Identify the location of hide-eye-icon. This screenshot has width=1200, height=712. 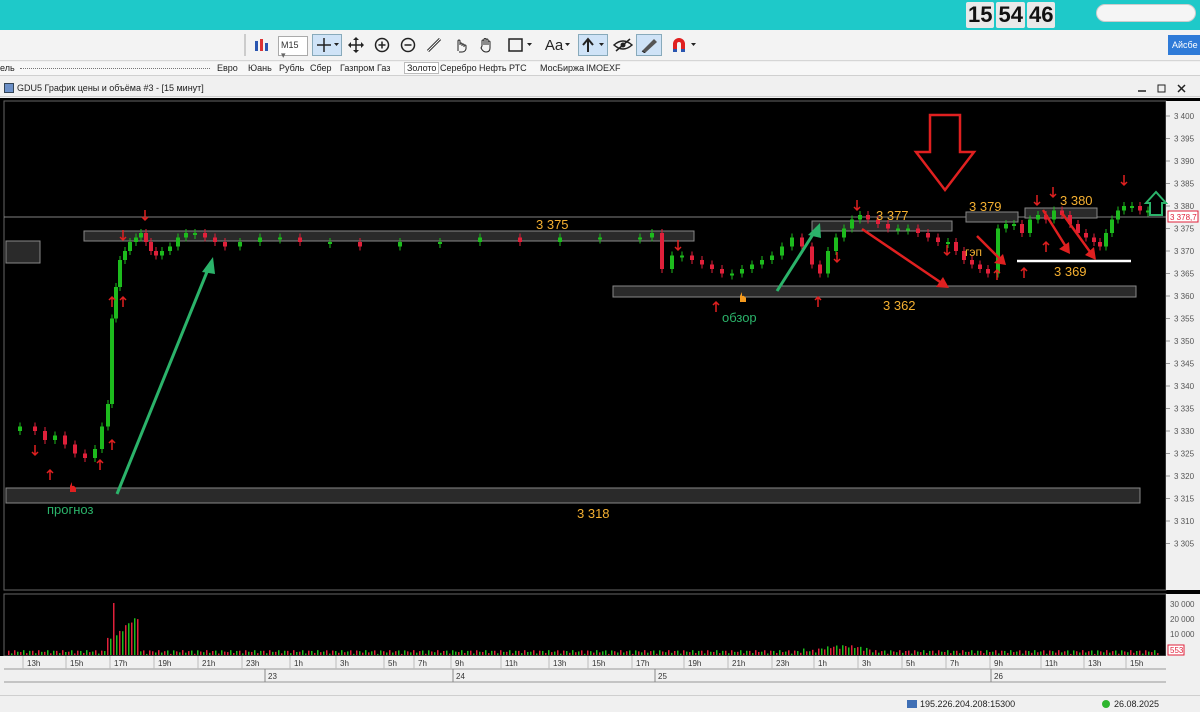
(623, 45).